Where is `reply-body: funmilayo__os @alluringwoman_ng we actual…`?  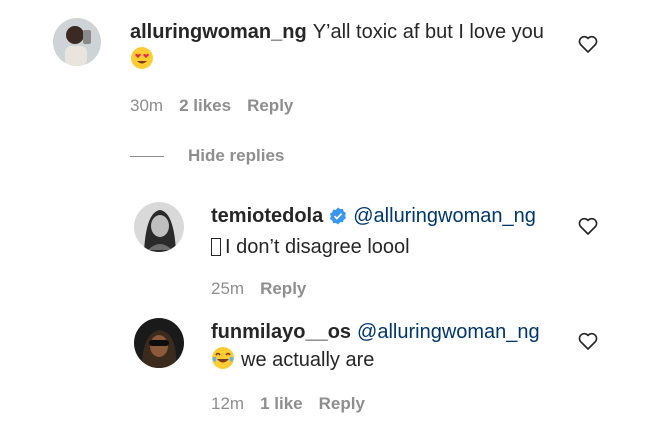 reply-body: funmilayo__os @alluringwoman_ng we actual… is located at coordinates (391, 348).